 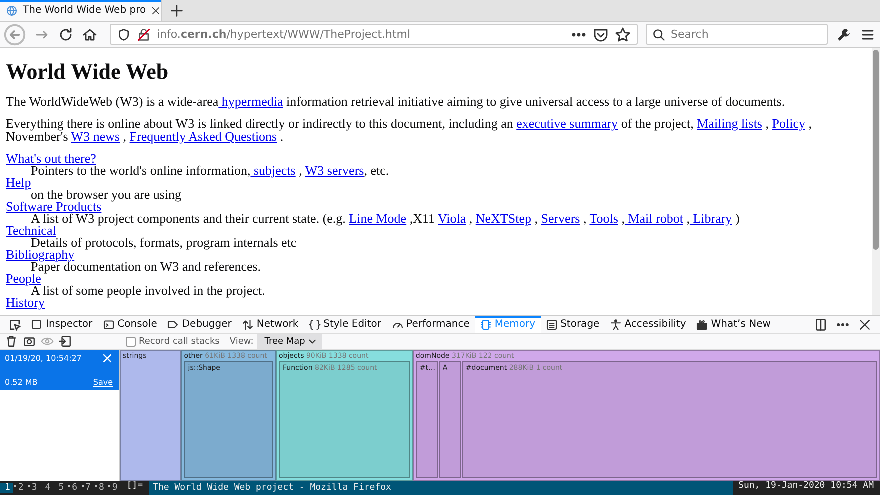 I want to click on workspace-tag: 1, so click(x=7, y=488).